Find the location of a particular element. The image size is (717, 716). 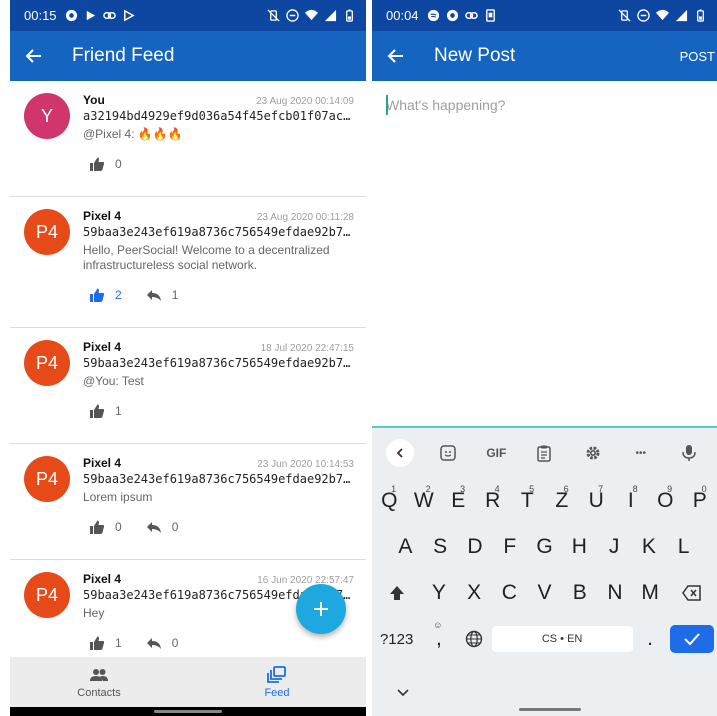

more-label: ••• is located at coordinates (641, 453).